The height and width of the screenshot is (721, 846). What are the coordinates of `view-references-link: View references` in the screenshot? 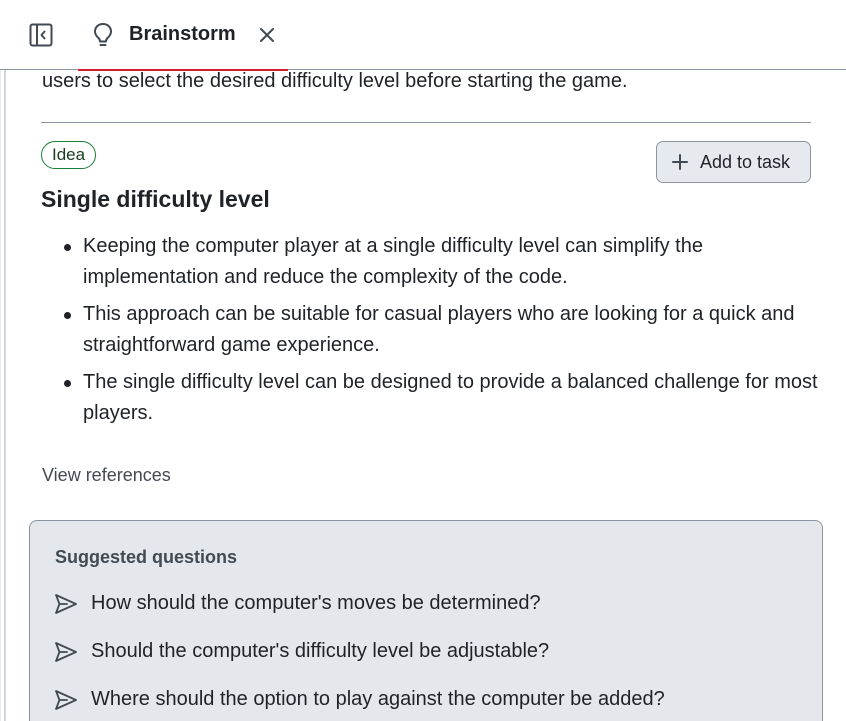 It's located at (106, 475).